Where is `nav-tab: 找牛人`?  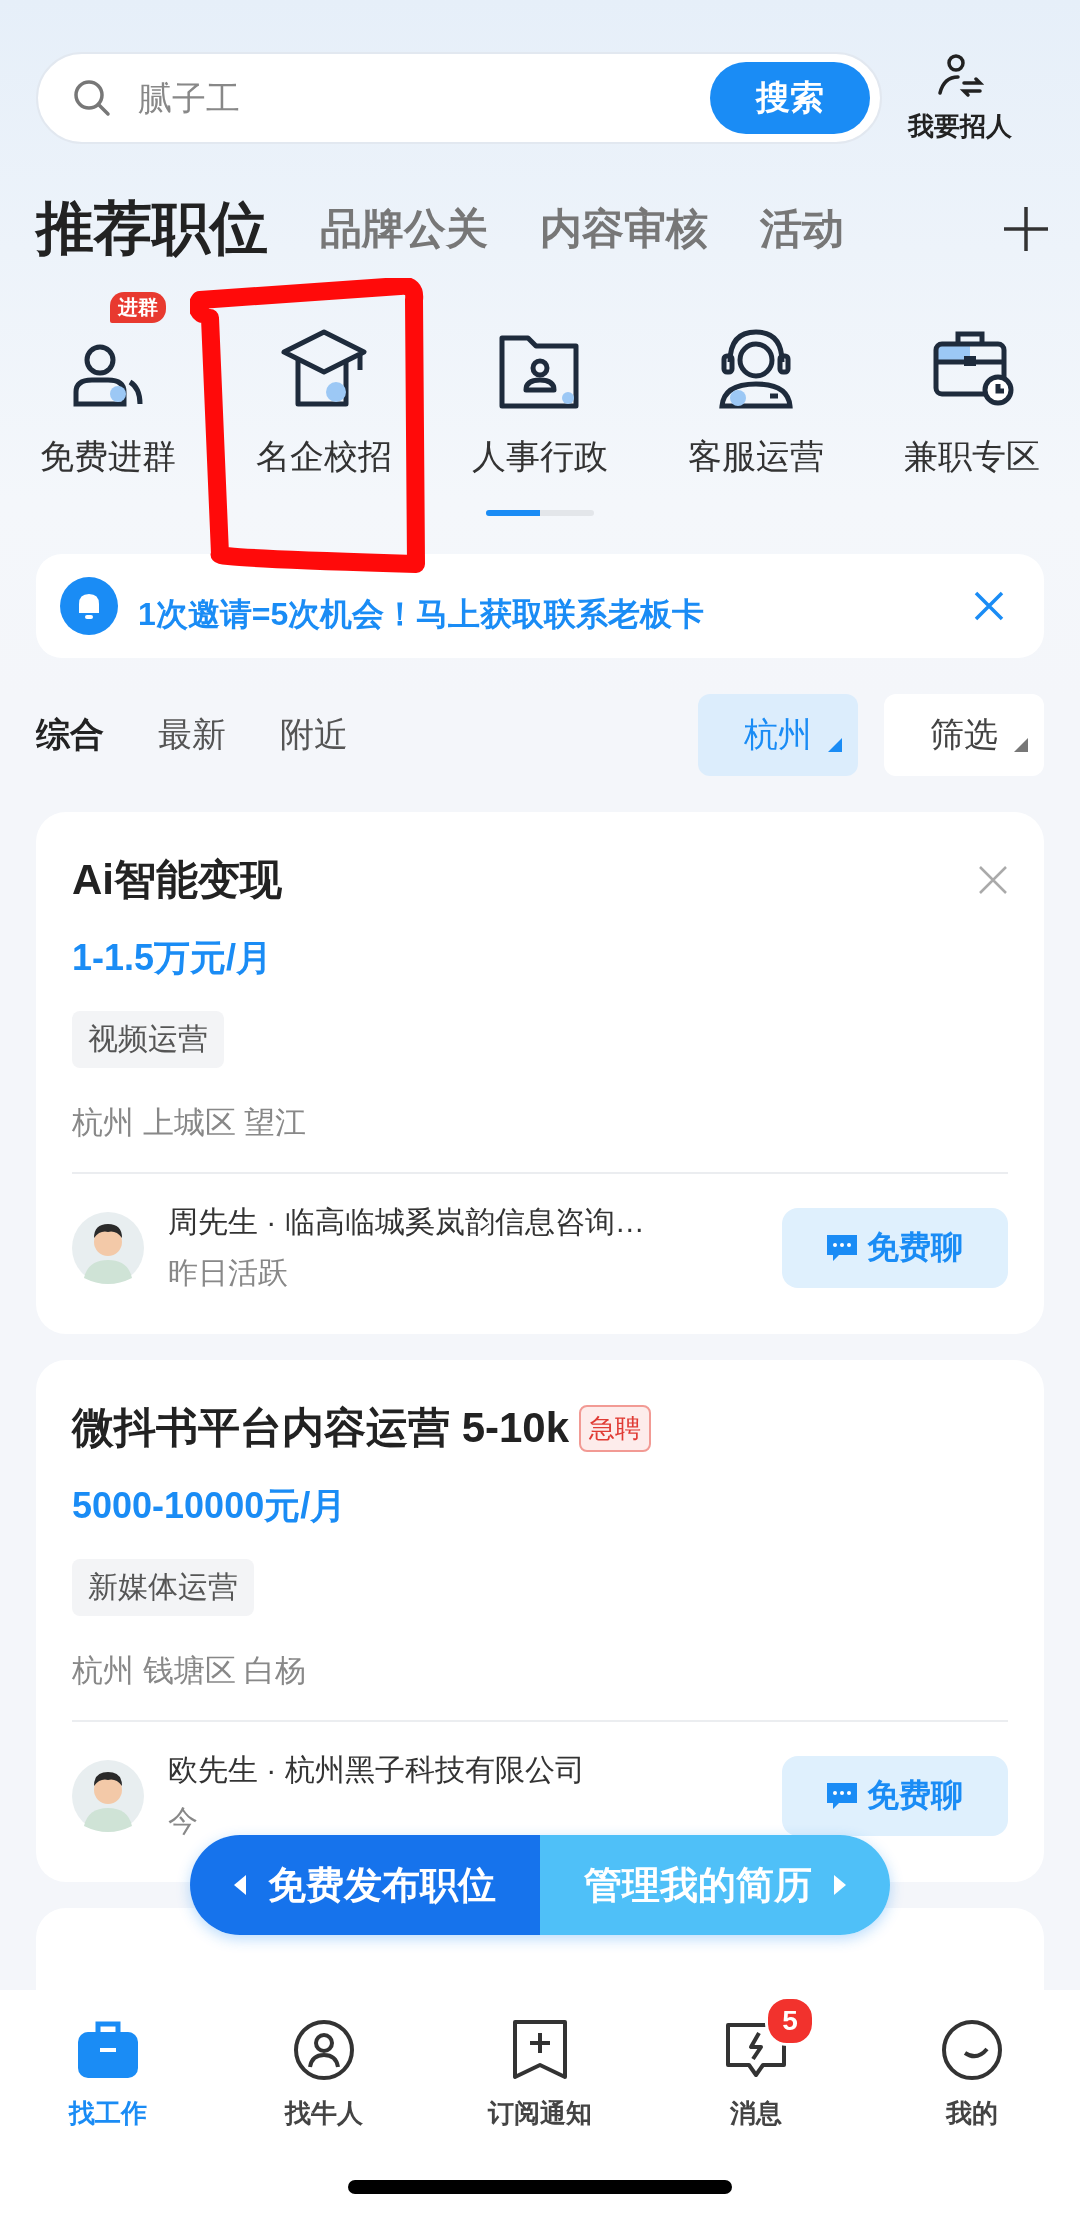 nav-tab: 找牛人 is located at coordinates (324, 2062).